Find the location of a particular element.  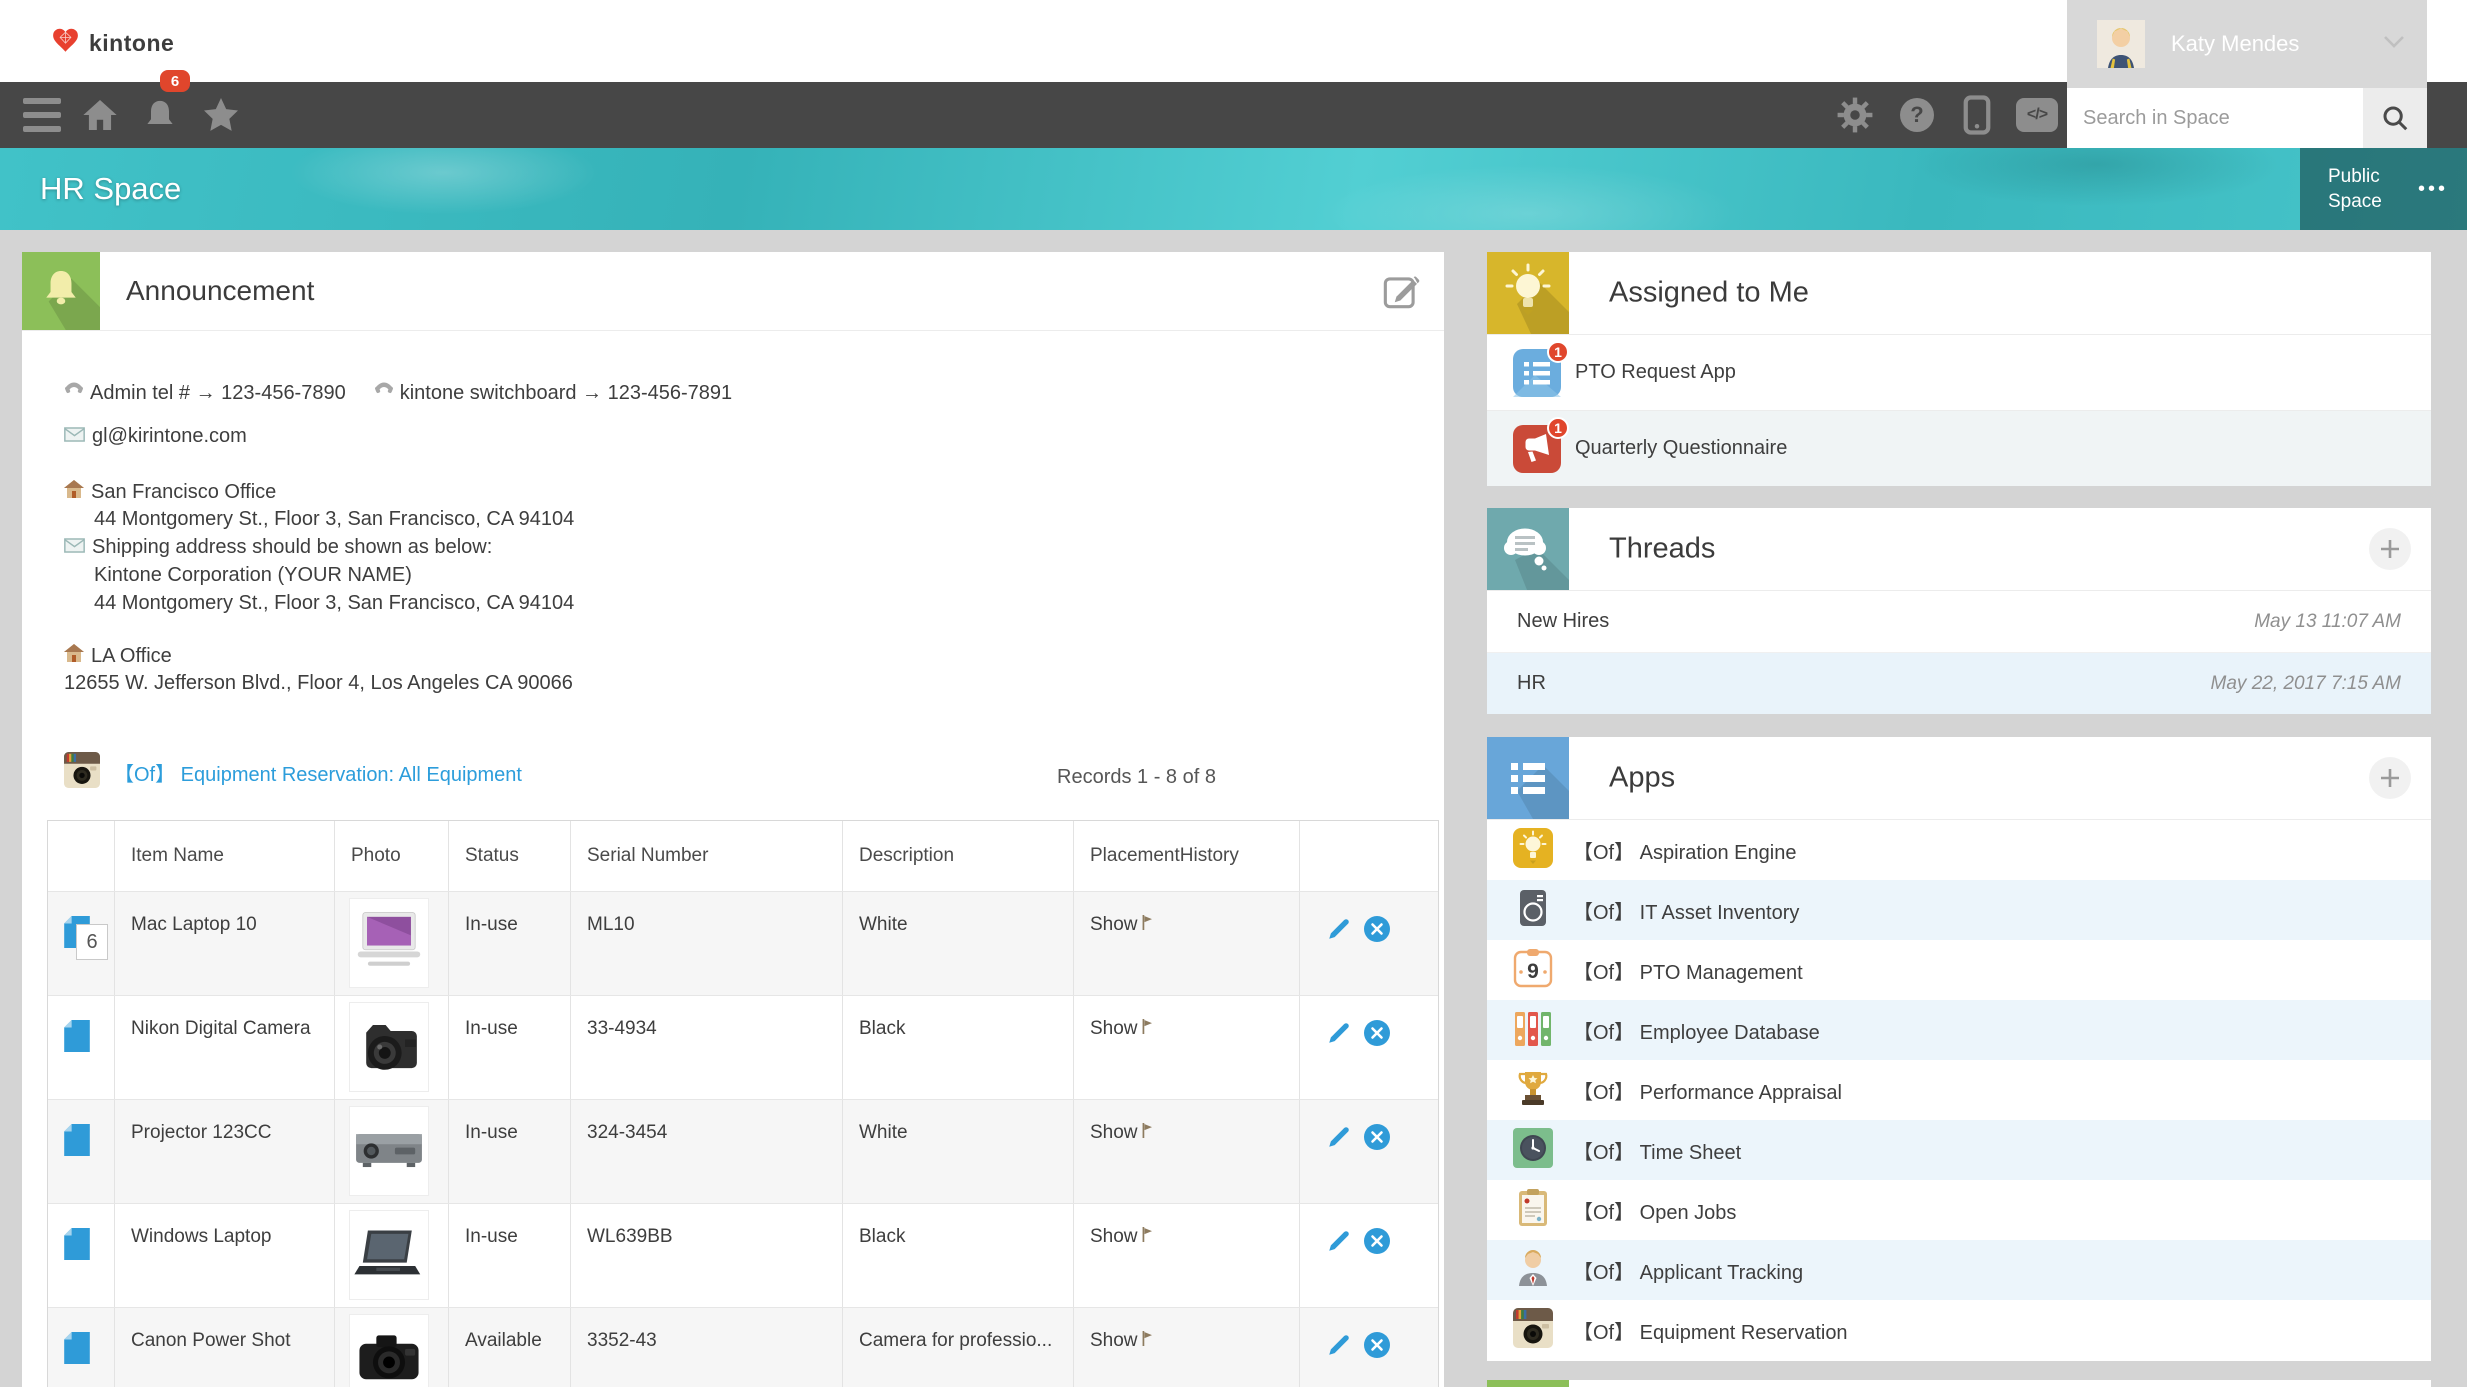

search-button is located at coordinates (2395, 118).